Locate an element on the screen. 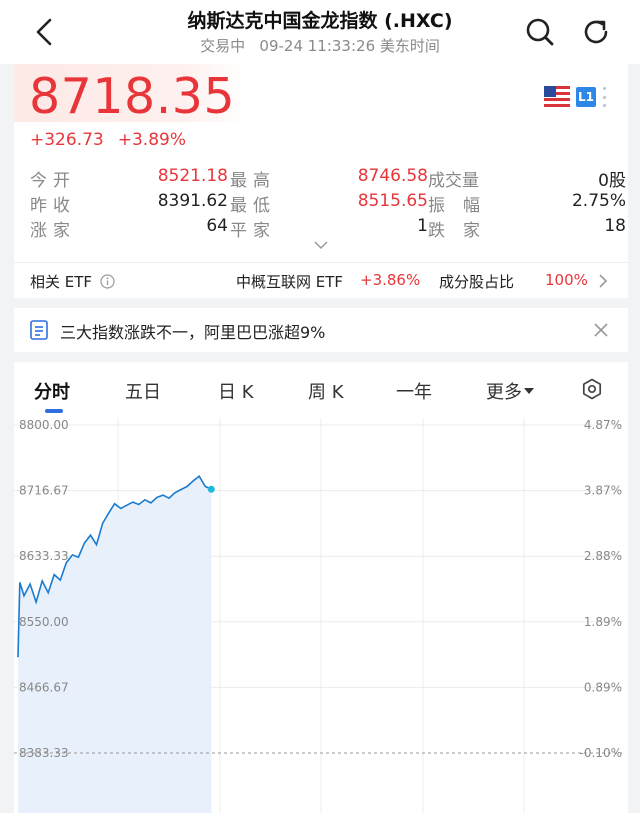  stat-value-unchanged: 1 is located at coordinates (422, 226).